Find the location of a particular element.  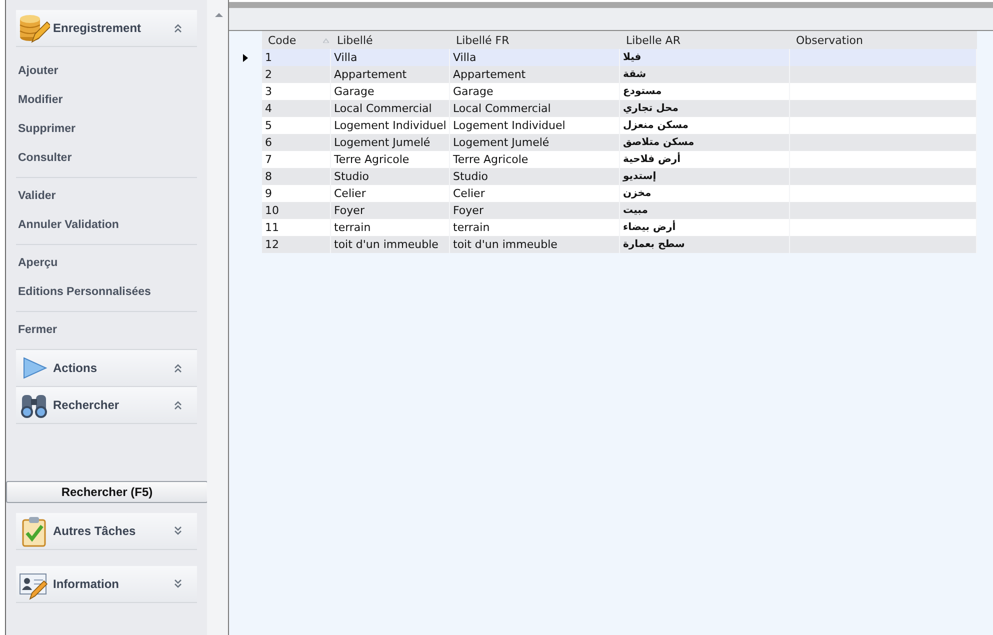

table-cell: 1 is located at coordinates (296, 57).